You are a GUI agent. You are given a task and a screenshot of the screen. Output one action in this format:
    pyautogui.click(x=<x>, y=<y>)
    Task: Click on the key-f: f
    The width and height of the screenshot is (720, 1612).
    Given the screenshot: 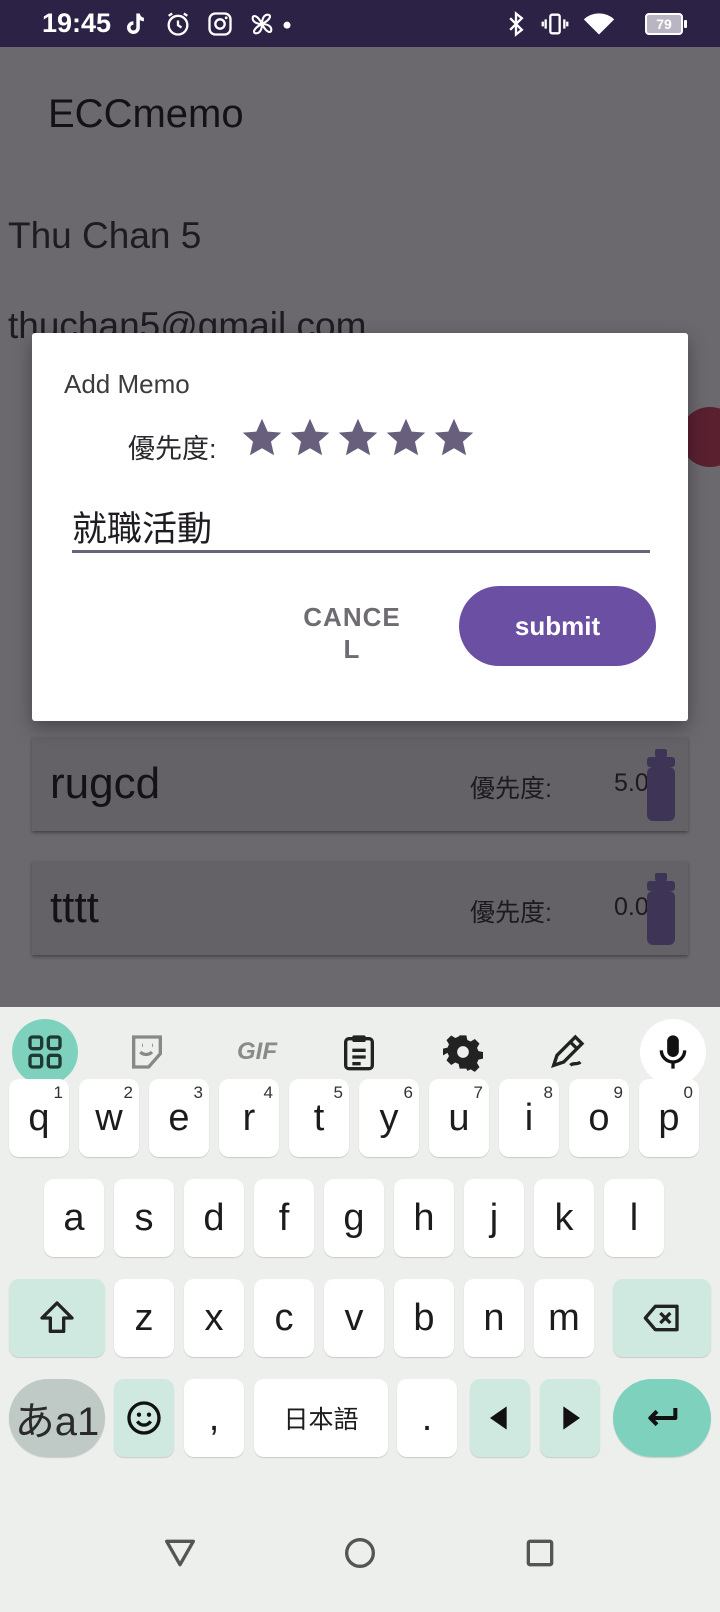 What is the action you would take?
    pyautogui.click(x=284, y=1218)
    